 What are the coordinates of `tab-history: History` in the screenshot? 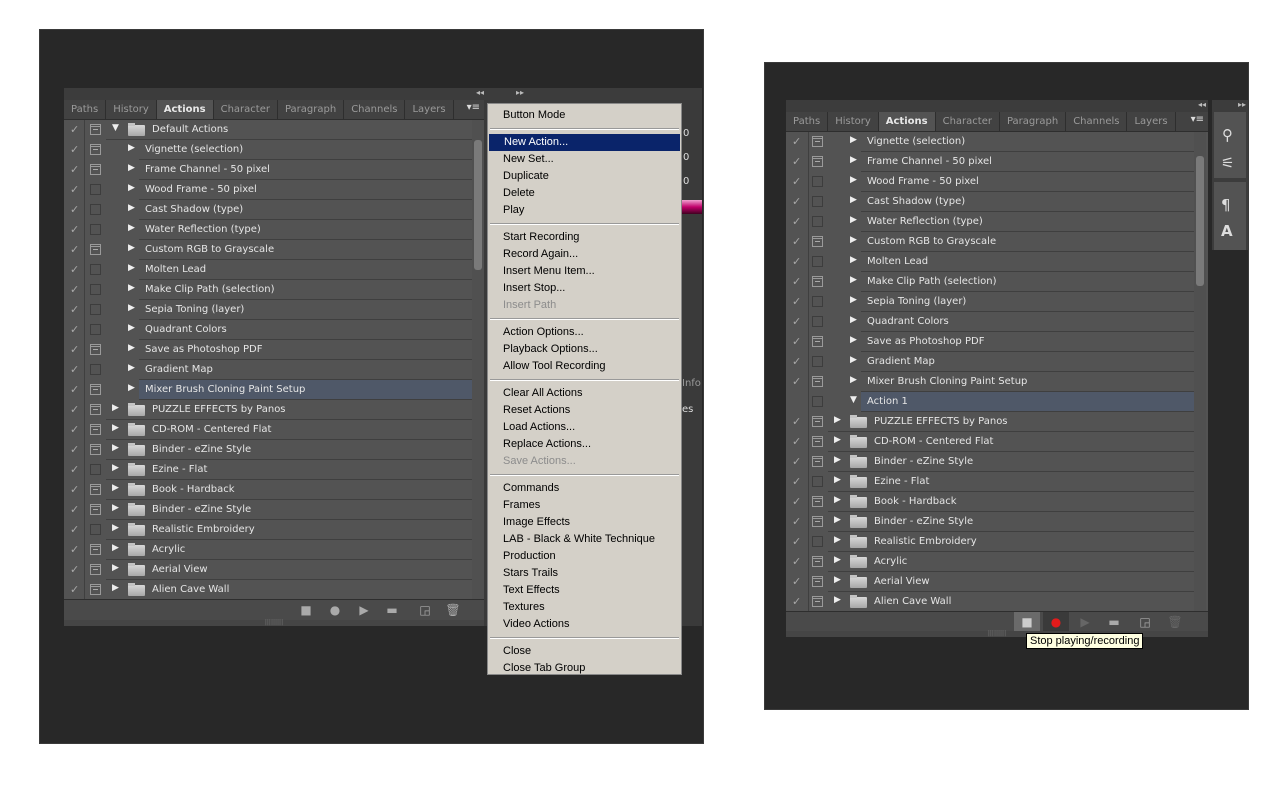 It's located at (131, 109).